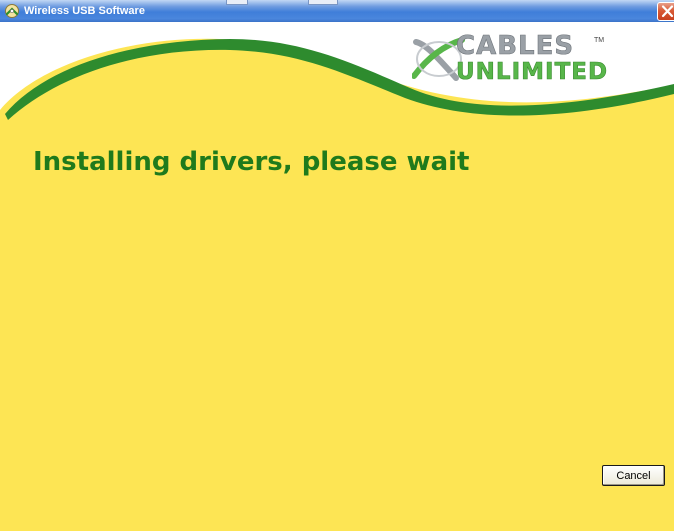 This screenshot has height=531, width=674. What do you see at coordinates (251, 162) in the screenshot?
I see `installing-status-heading: Installing drivers, please wait` at bounding box center [251, 162].